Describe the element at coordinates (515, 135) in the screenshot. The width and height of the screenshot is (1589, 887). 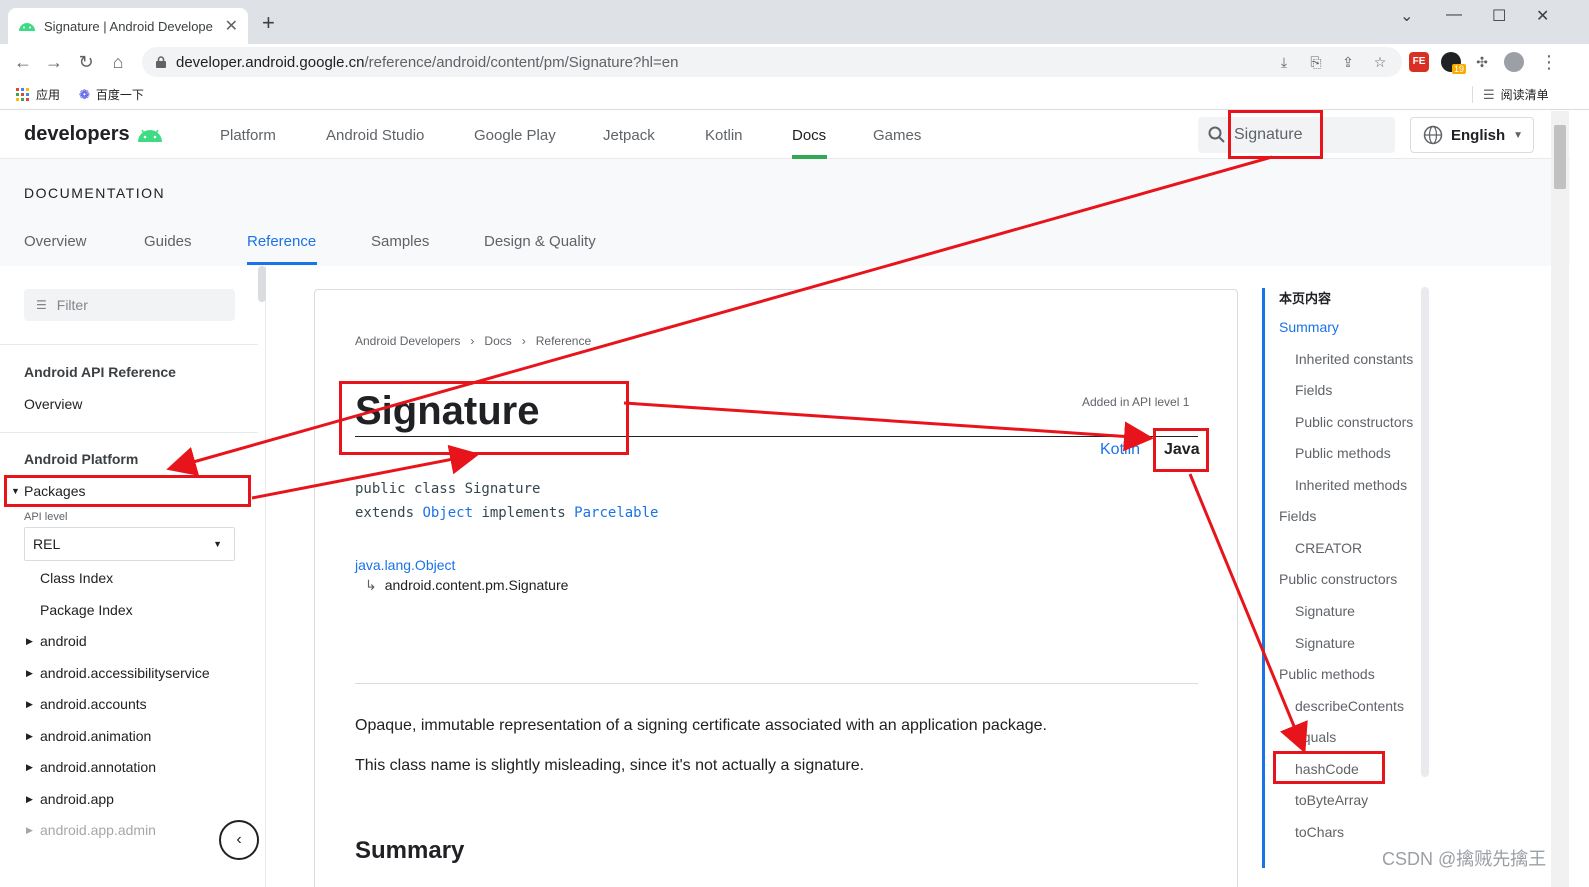
I see `nav-google-play: Google Play` at that location.